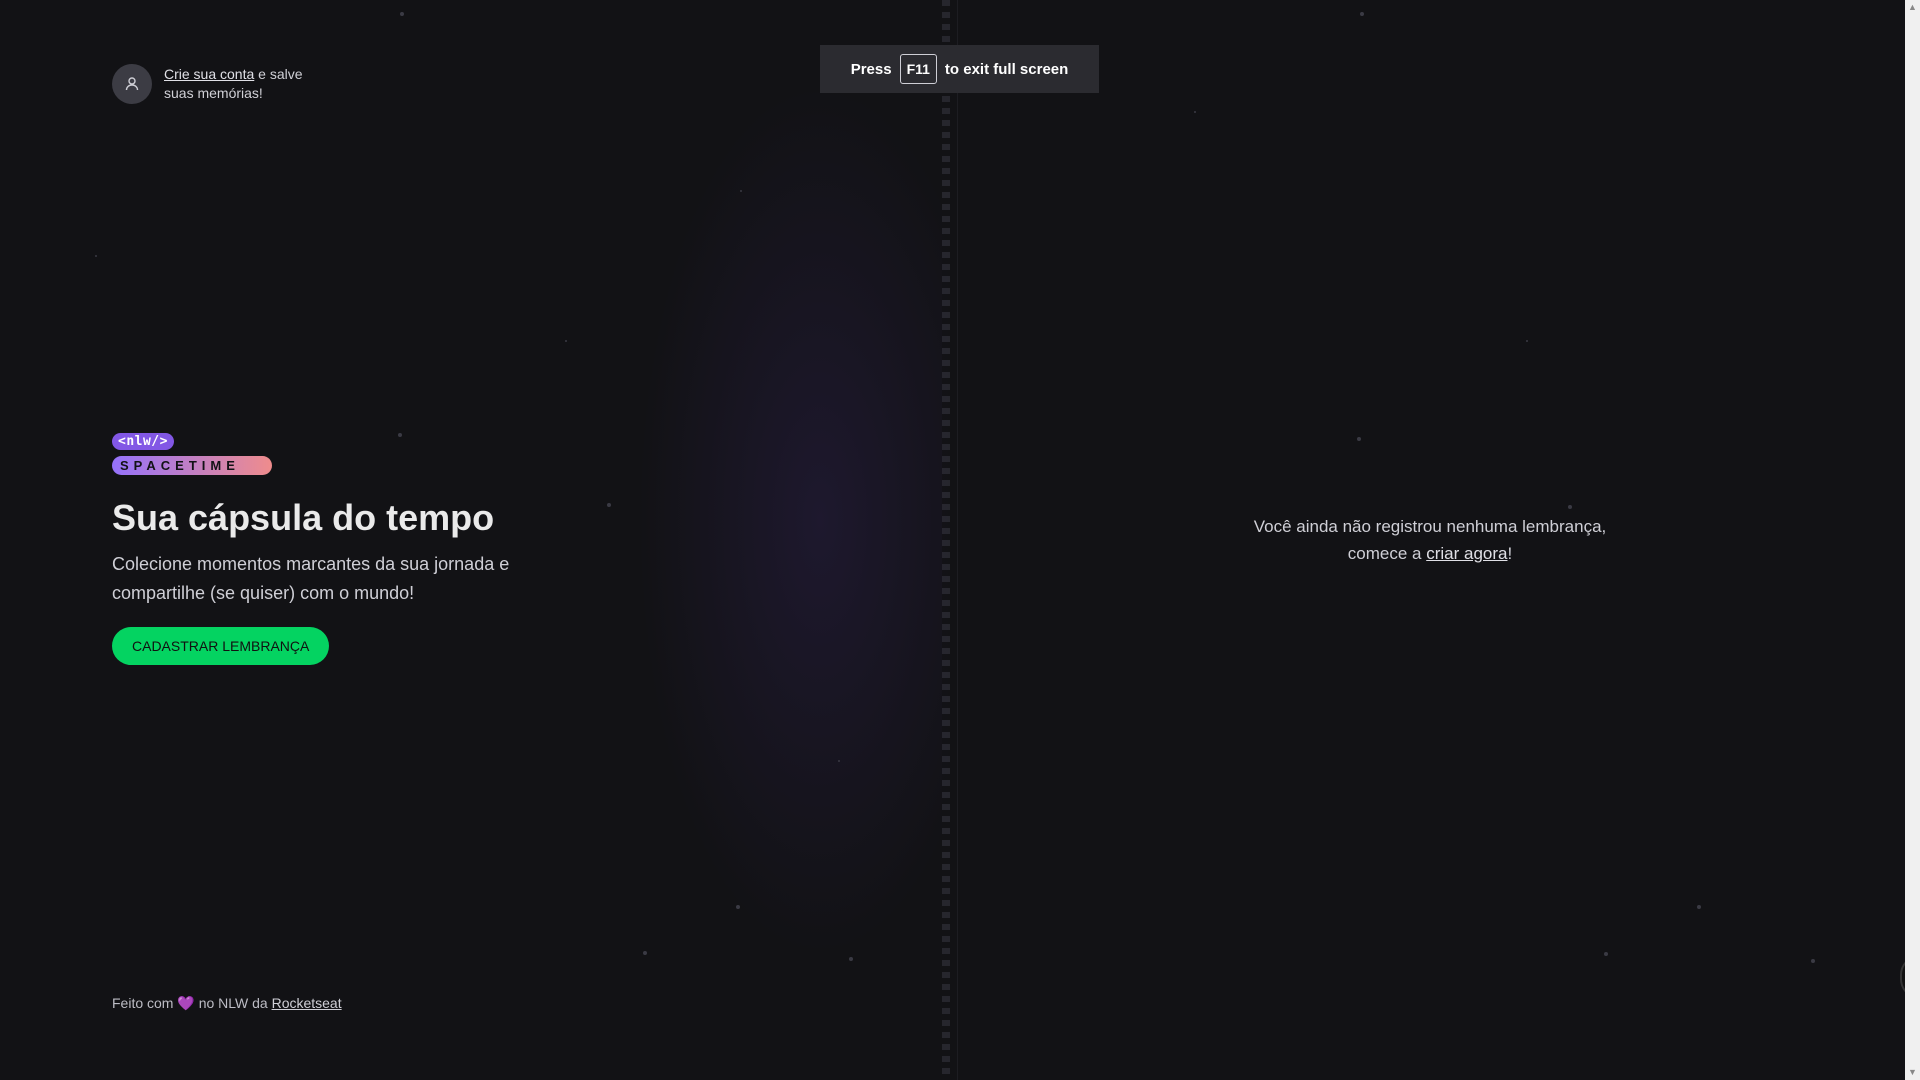 This screenshot has height=1080, width=1920. I want to click on panel-divider, so click(957, 540).